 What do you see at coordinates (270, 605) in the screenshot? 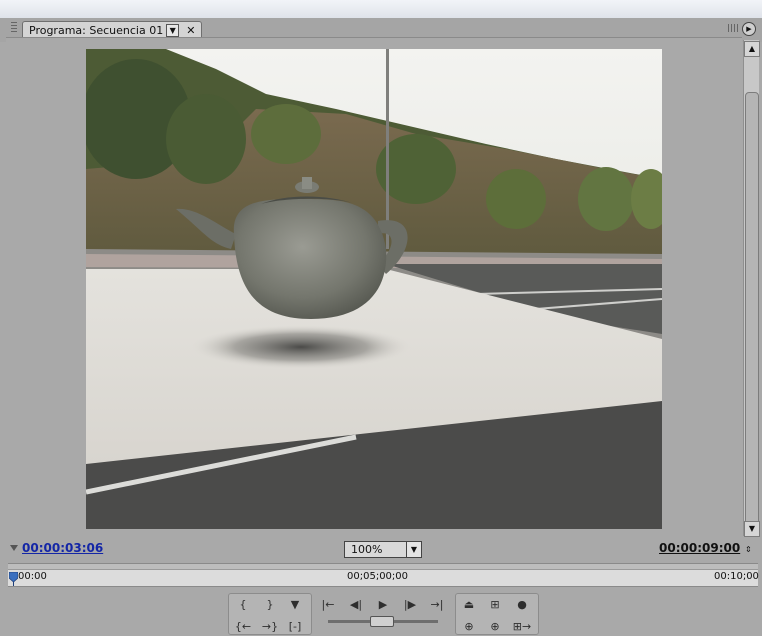
I see `mark-out-icon: }` at bounding box center [270, 605].